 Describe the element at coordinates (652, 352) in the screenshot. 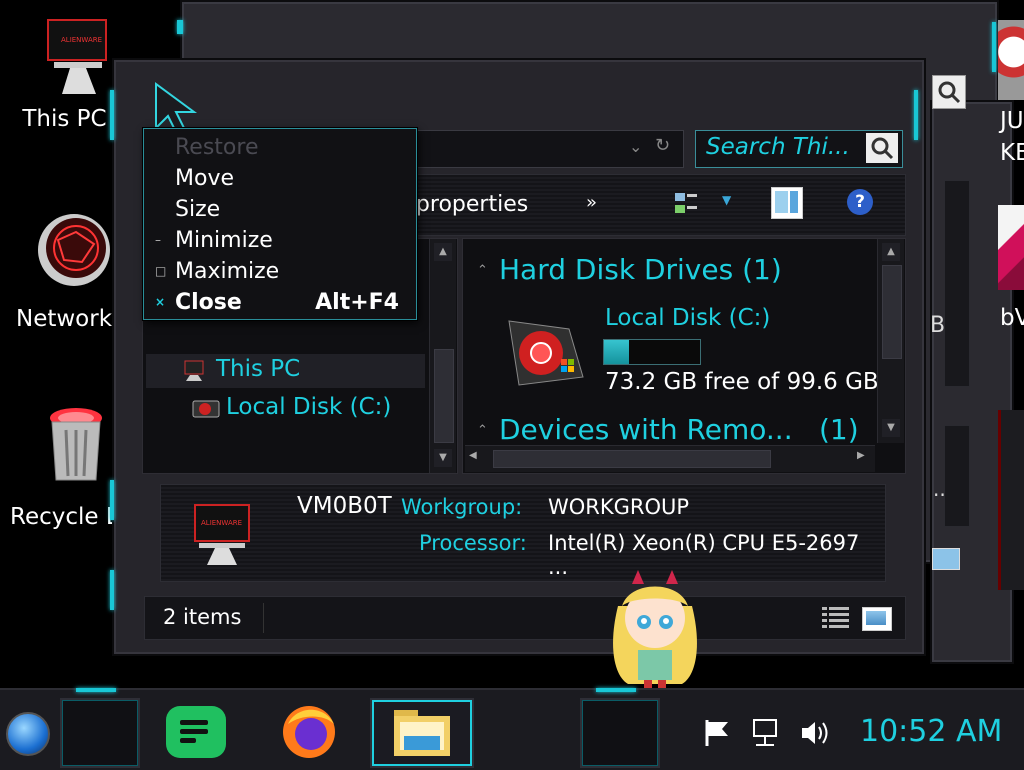

I see `disk-usage-bar` at that location.